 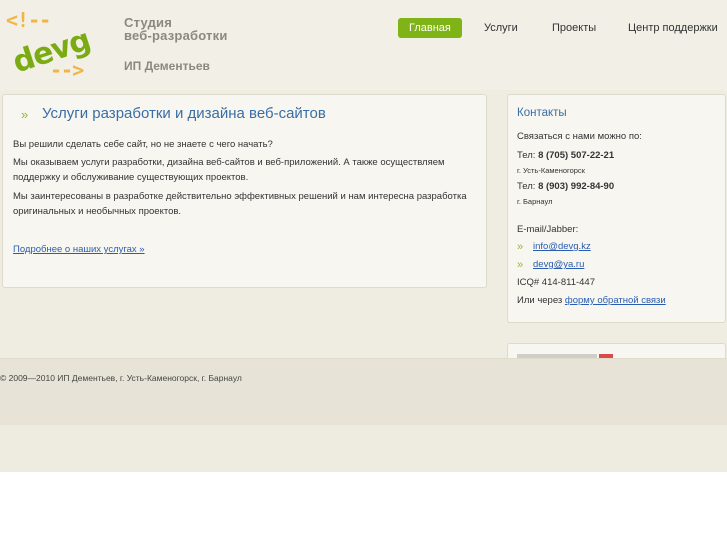 What do you see at coordinates (526, 186) in the screenshot?
I see `phone-2-label: Тел:` at bounding box center [526, 186].